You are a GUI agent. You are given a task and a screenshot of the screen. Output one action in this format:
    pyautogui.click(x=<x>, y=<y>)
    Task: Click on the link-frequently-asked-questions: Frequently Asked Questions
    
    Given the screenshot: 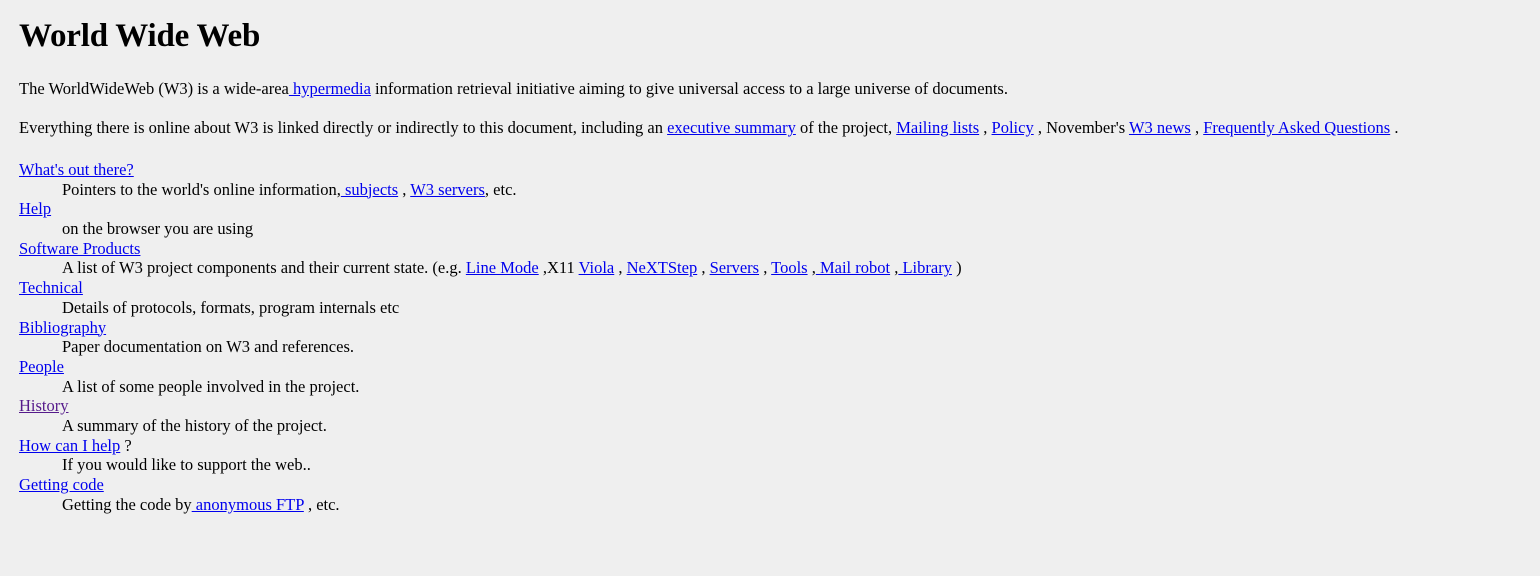 What is the action you would take?
    pyautogui.click(x=1296, y=127)
    